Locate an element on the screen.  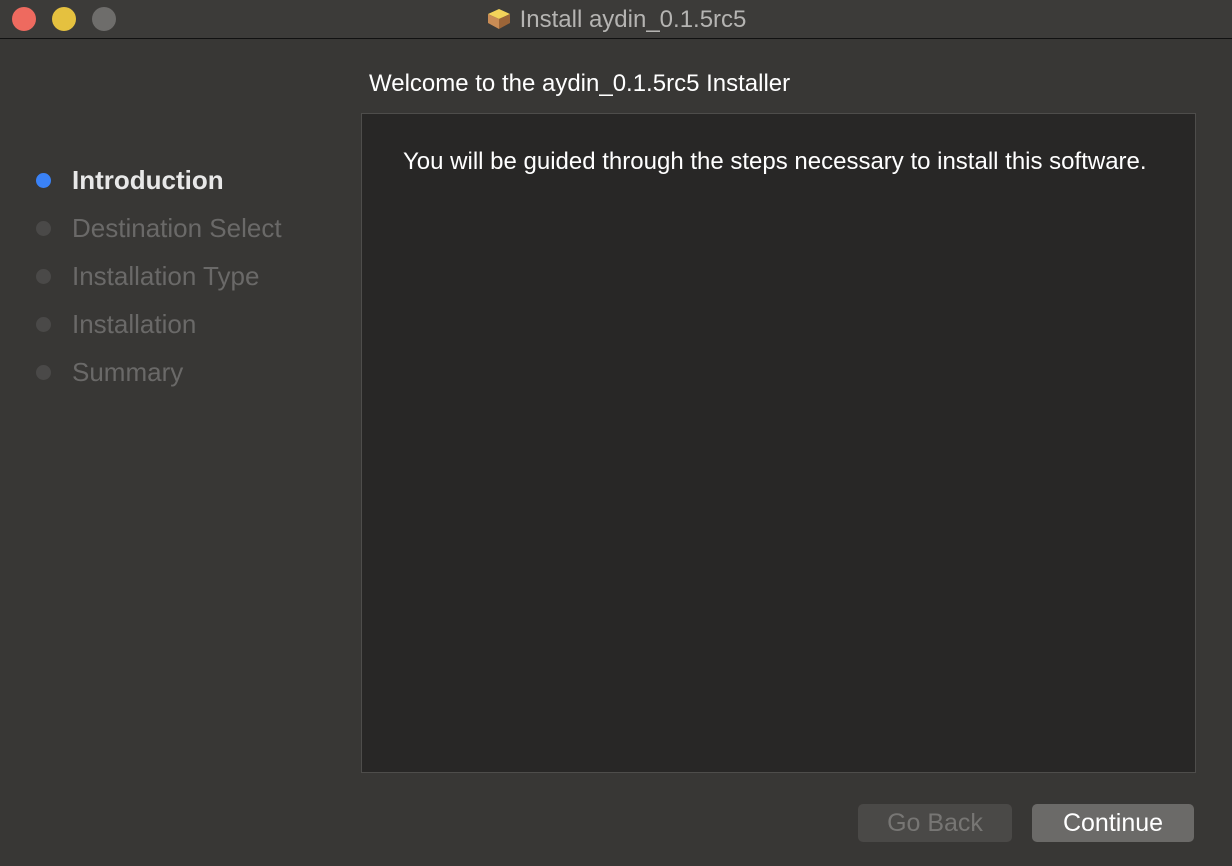
package-icon is located at coordinates (498, 19).